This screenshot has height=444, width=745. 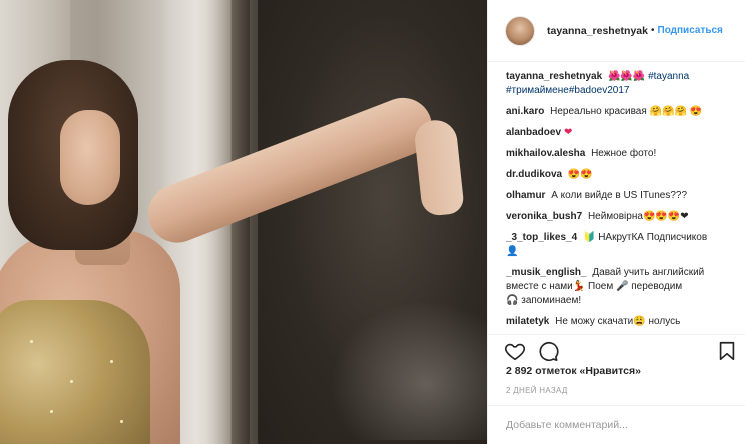 What do you see at coordinates (594, 321) in the screenshot?
I see `comment-text: Не можу скачати` at bounding box center [594, 321].